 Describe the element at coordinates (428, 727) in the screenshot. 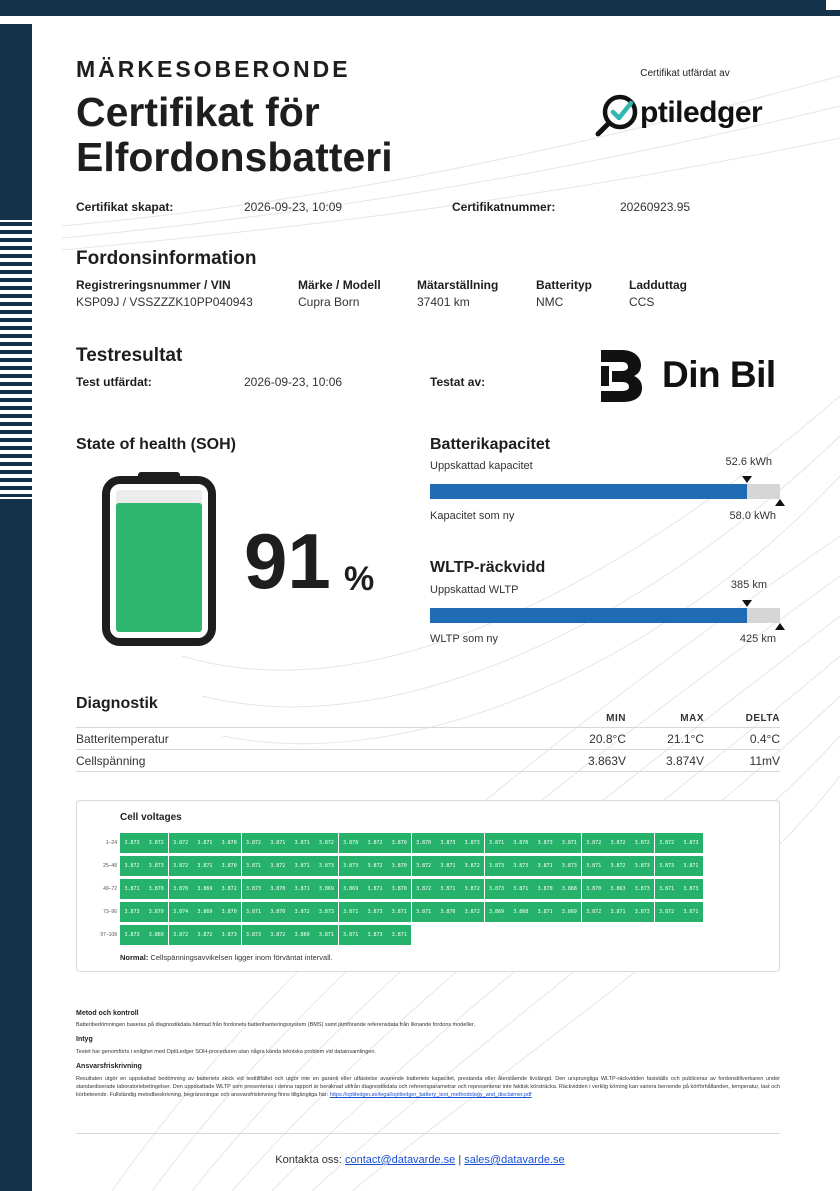

I see `diag-divider` at that location.